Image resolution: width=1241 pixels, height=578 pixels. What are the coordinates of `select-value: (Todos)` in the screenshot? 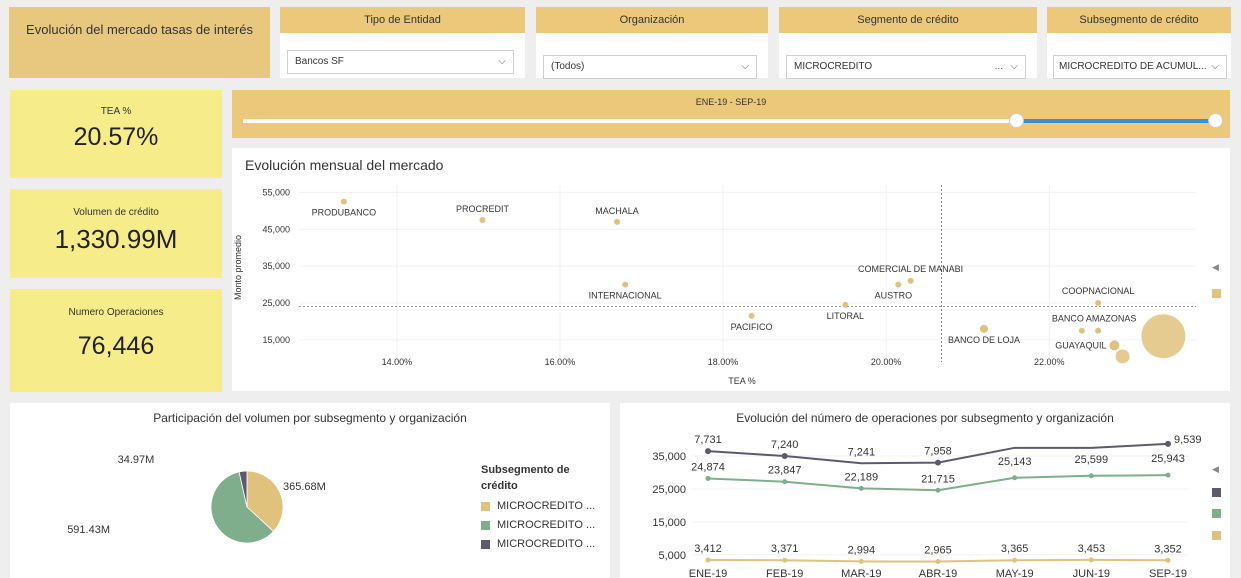 It's located at (568, 66).